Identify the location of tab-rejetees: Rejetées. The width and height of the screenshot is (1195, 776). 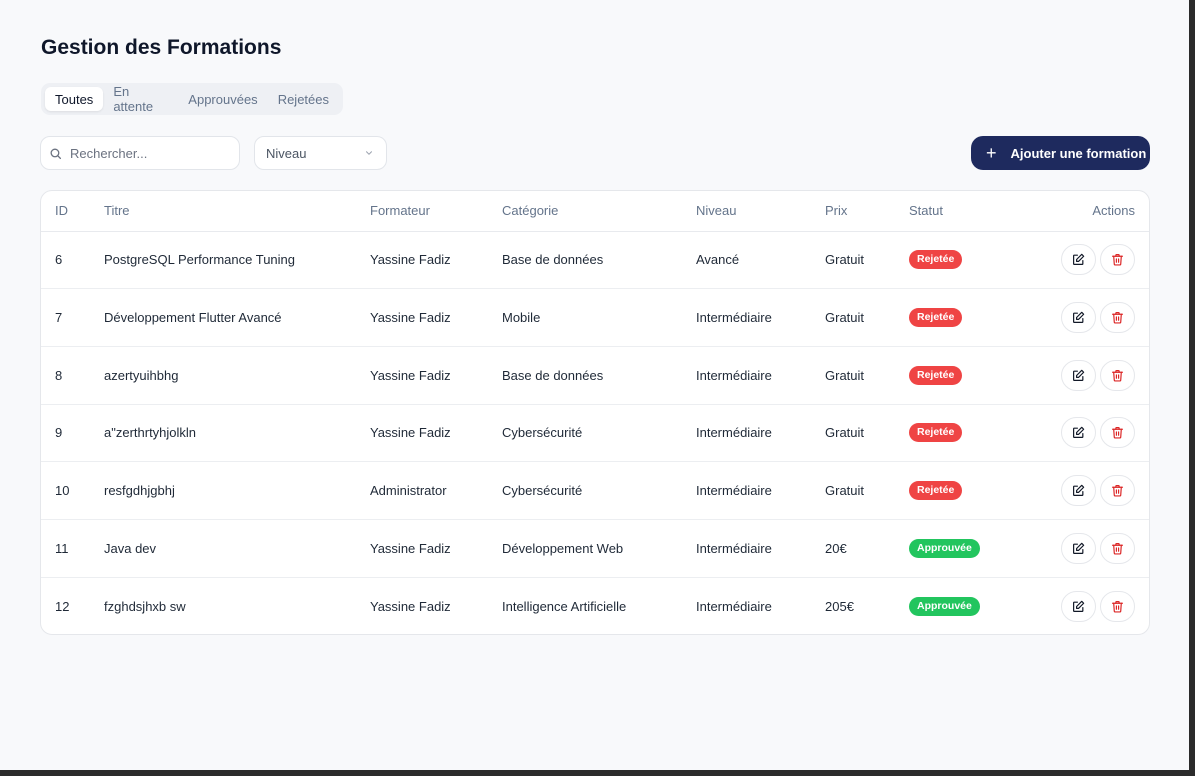
(303, 99).